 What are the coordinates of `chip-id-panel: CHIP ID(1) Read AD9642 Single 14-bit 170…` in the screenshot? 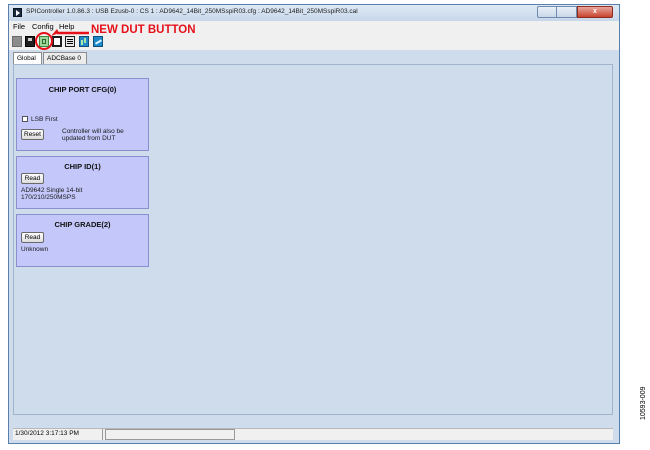 It's located at (82, 182).